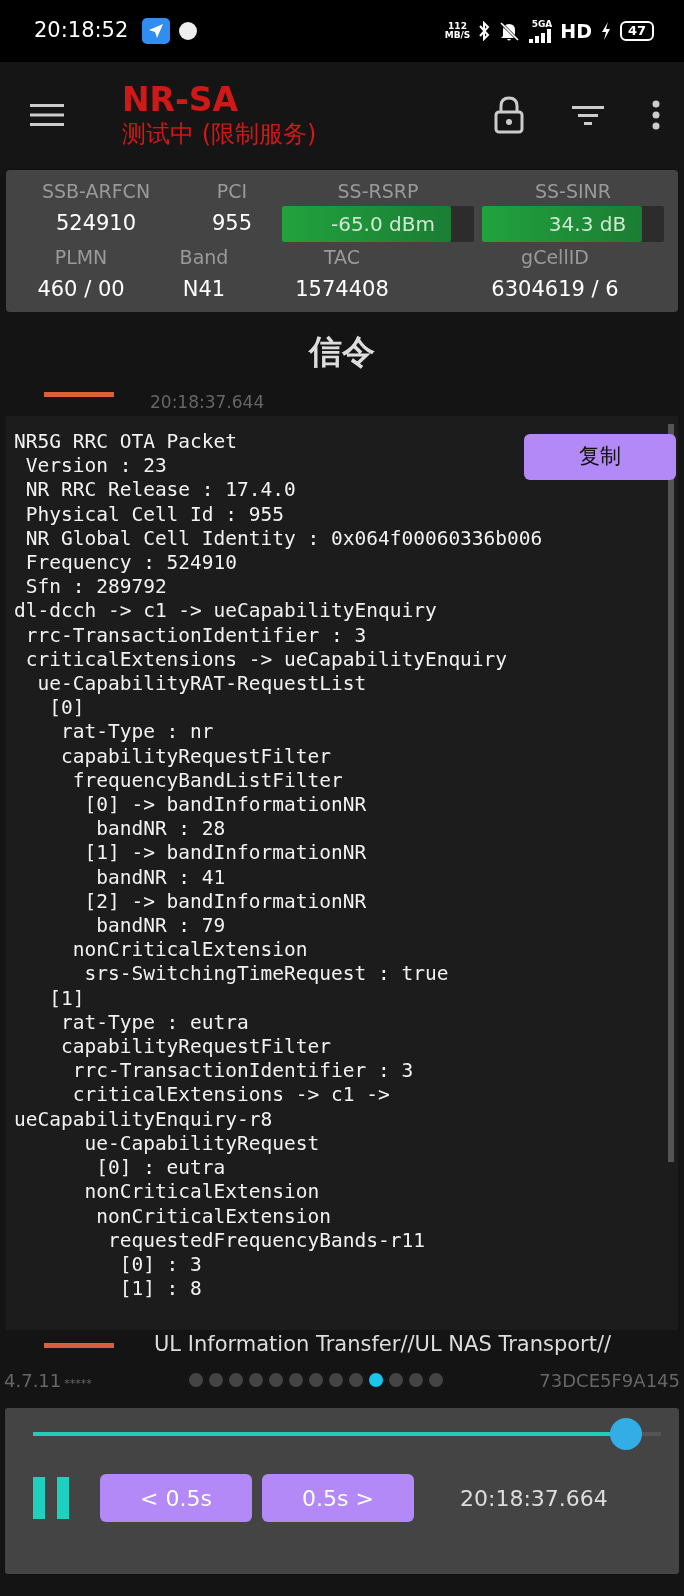 Image resolution: width=684 pixels, height=1596 pixels. I want to click on info-label: PLMN, so click(81, 257).